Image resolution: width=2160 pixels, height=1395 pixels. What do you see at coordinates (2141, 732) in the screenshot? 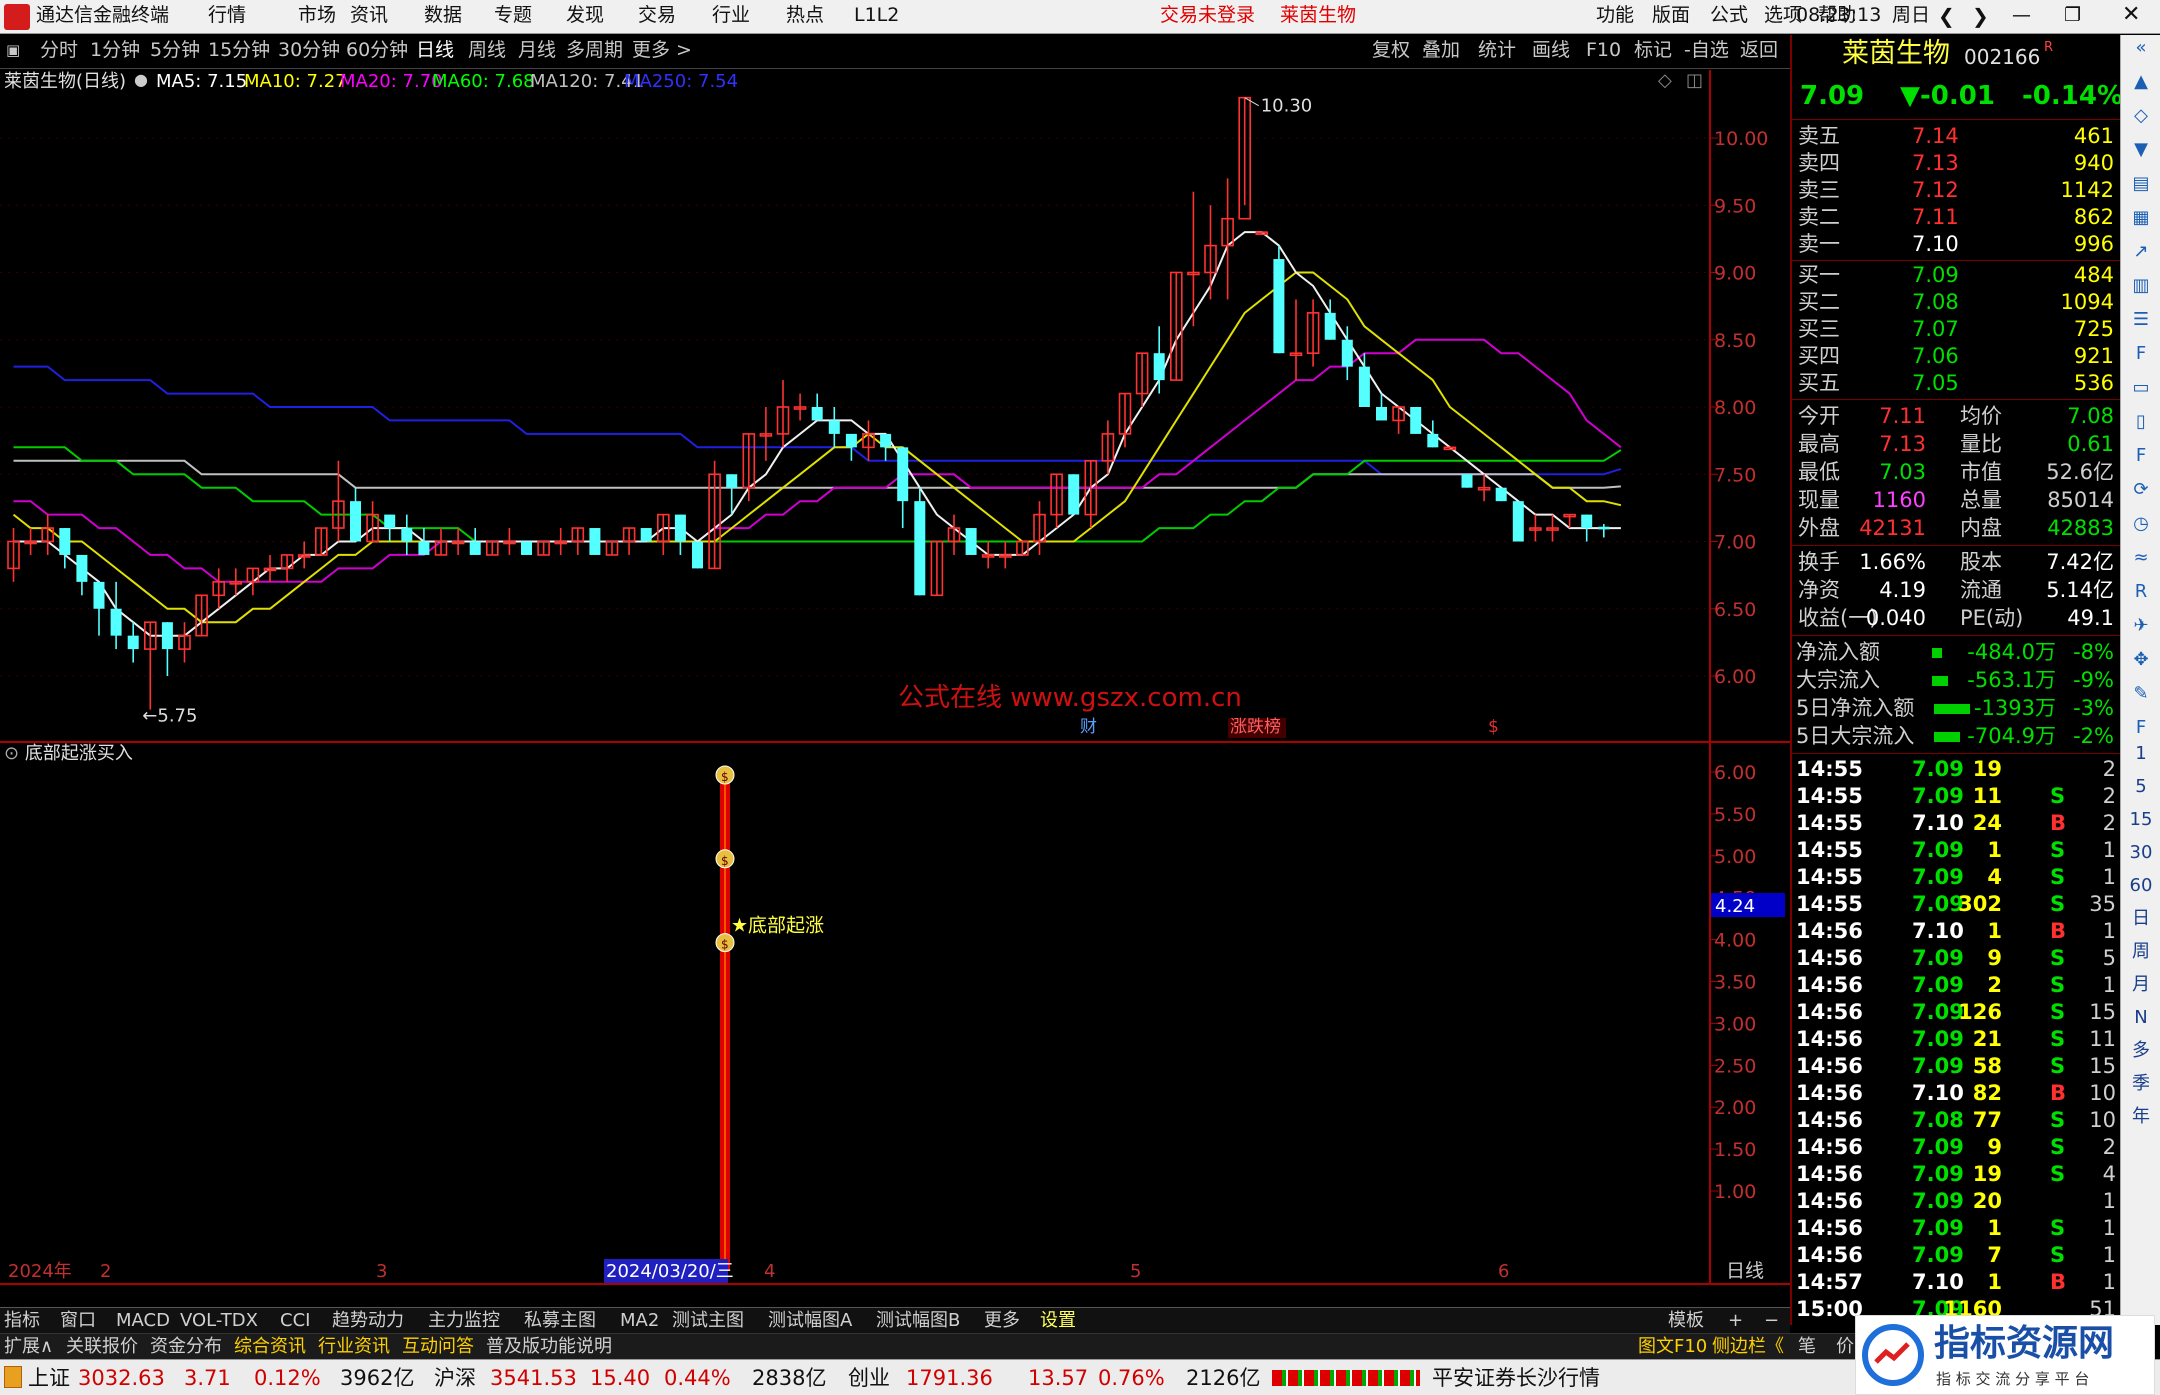
I see `fs2-icon: F` at bounding box center [2141, 732].